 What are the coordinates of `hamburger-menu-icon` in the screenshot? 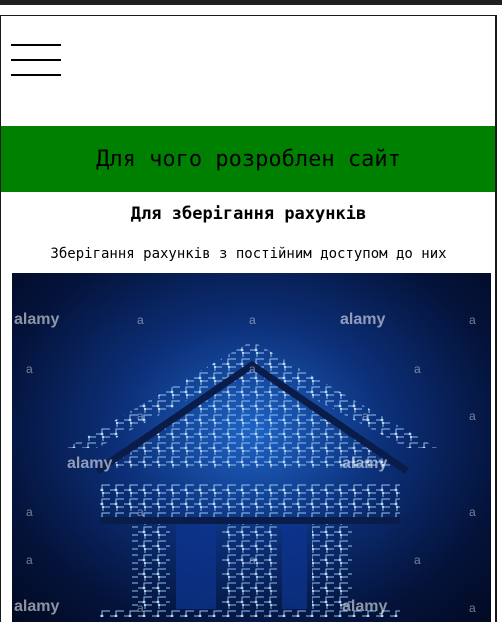 It's located at (37, 62).